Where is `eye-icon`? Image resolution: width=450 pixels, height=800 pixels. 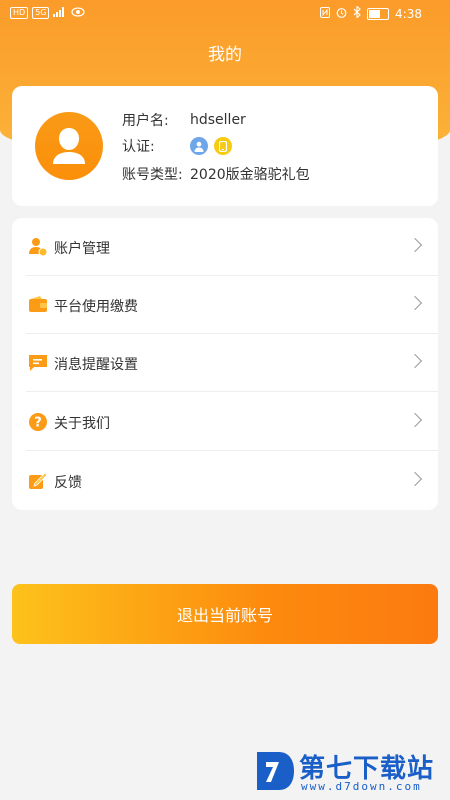 eye-icon is located at coordinates (78, 13).